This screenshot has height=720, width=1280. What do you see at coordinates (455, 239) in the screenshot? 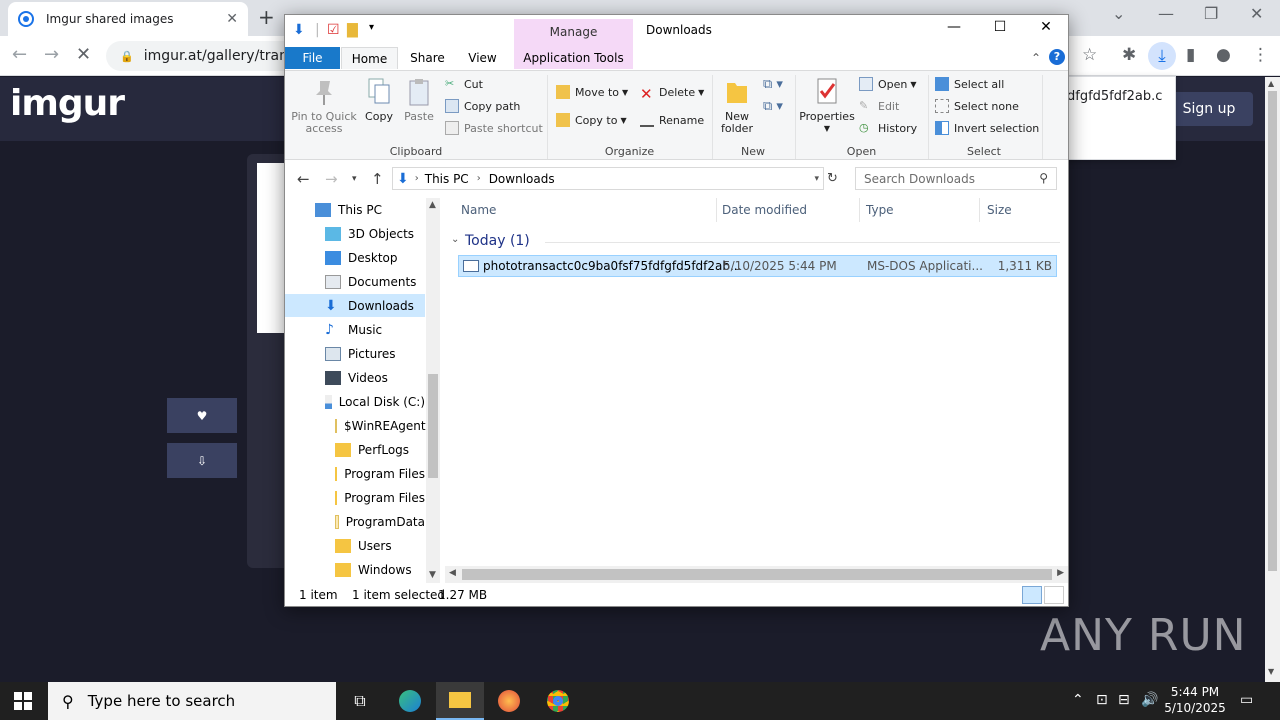
I see `group-collapse-icon: ⌄` at bounding box center [455, 239].